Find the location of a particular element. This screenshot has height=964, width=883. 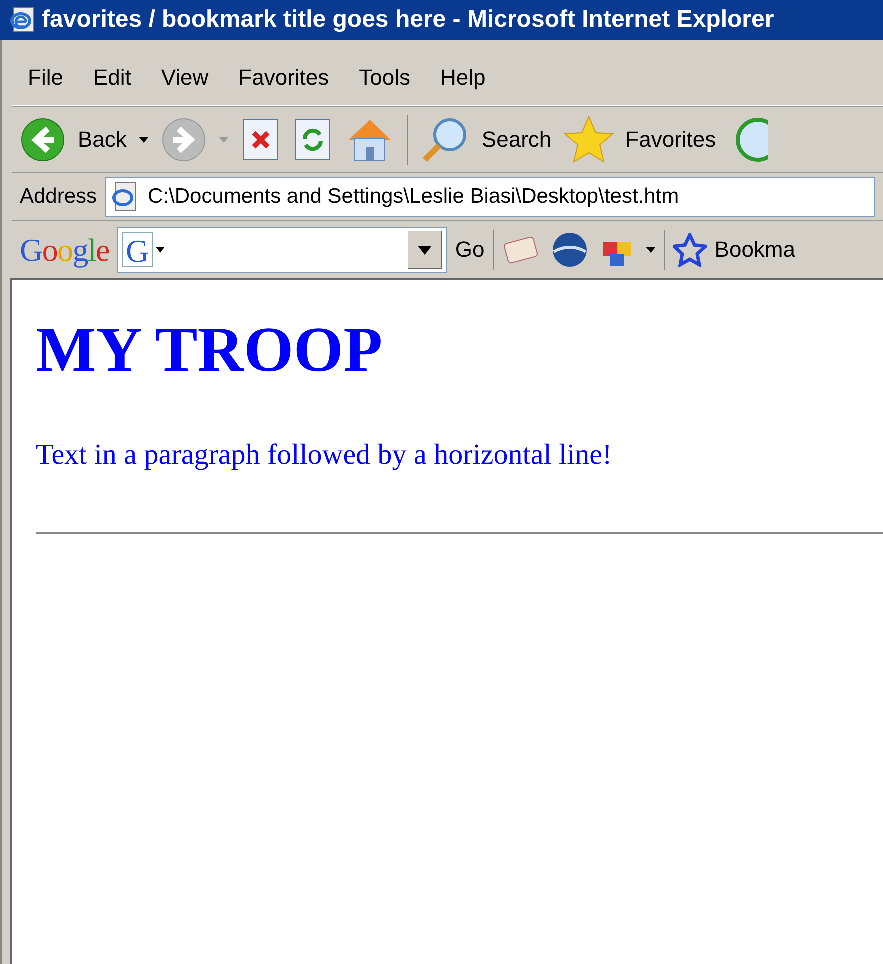

stop-icon is located at coordinates (260, 139).